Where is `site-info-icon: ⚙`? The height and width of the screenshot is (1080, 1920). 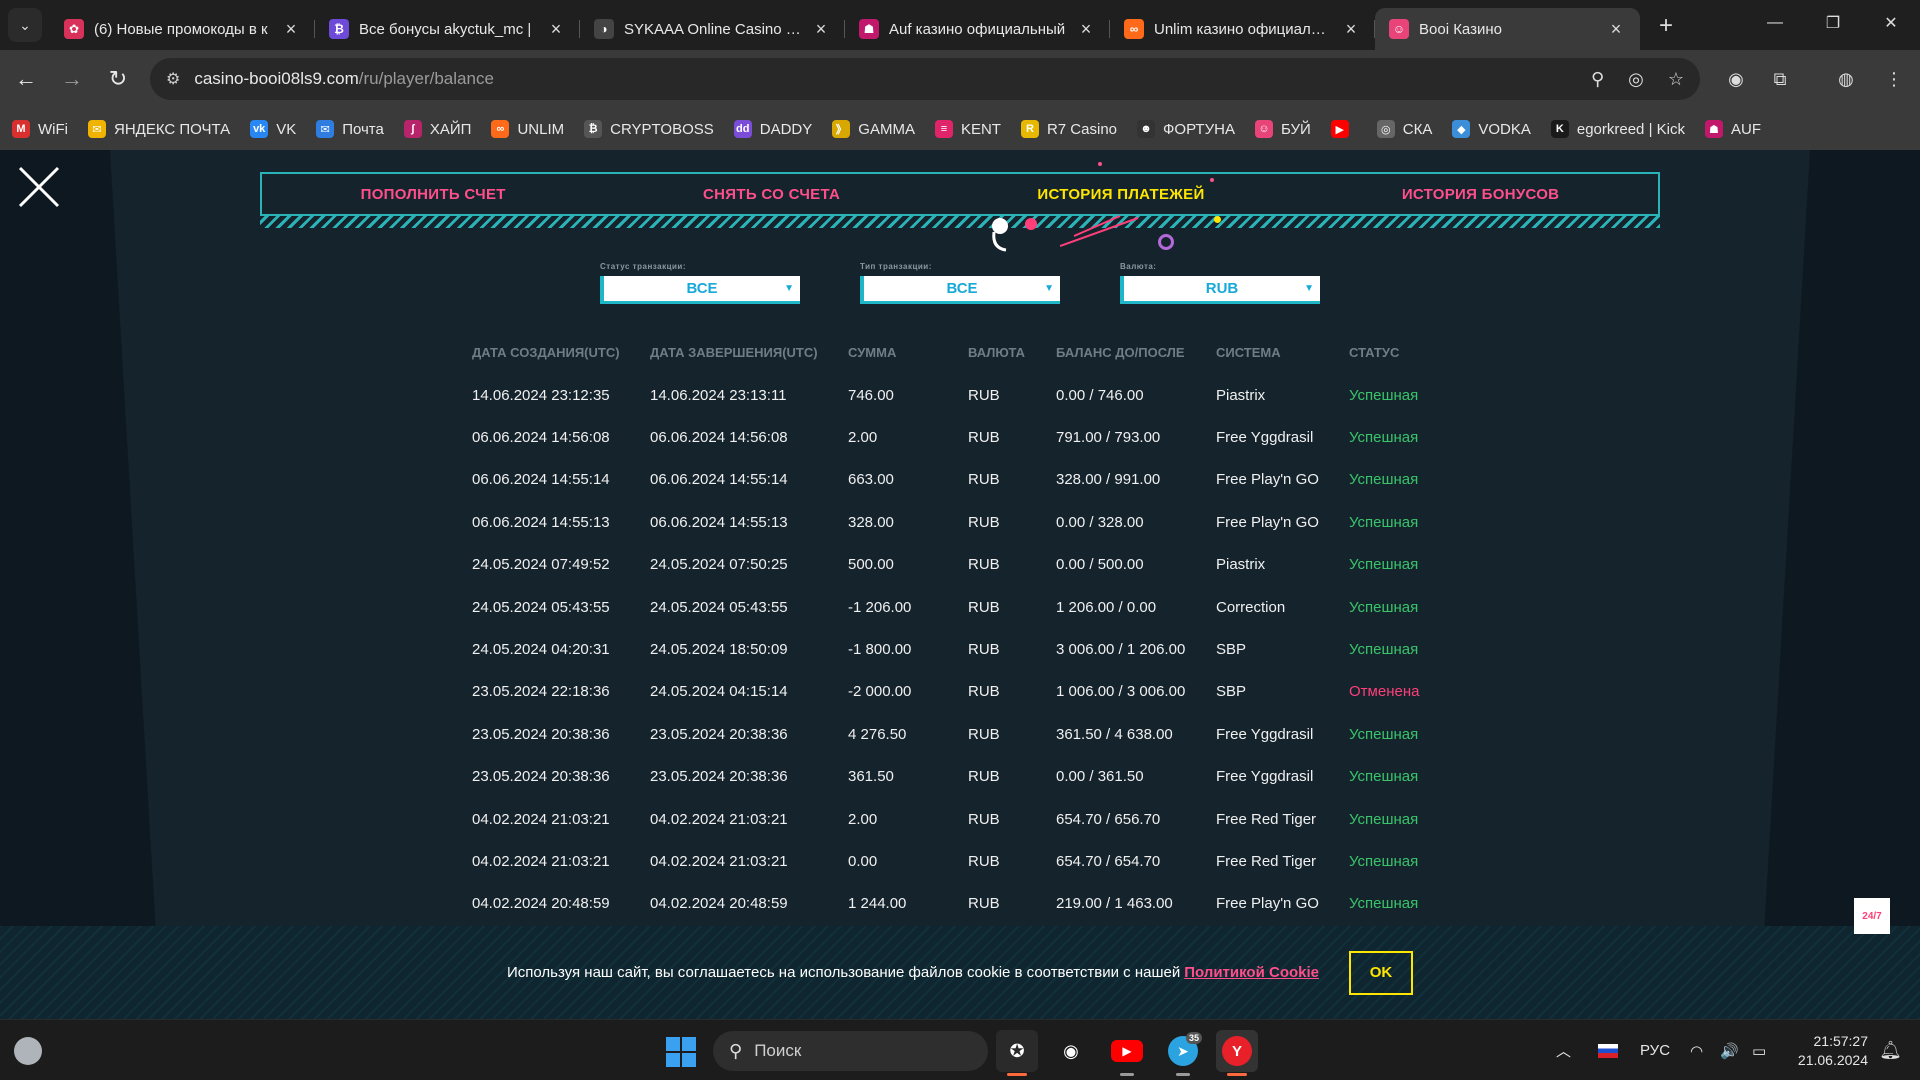
site-info-icon: ⚙ is located at coordinates (173, 79).